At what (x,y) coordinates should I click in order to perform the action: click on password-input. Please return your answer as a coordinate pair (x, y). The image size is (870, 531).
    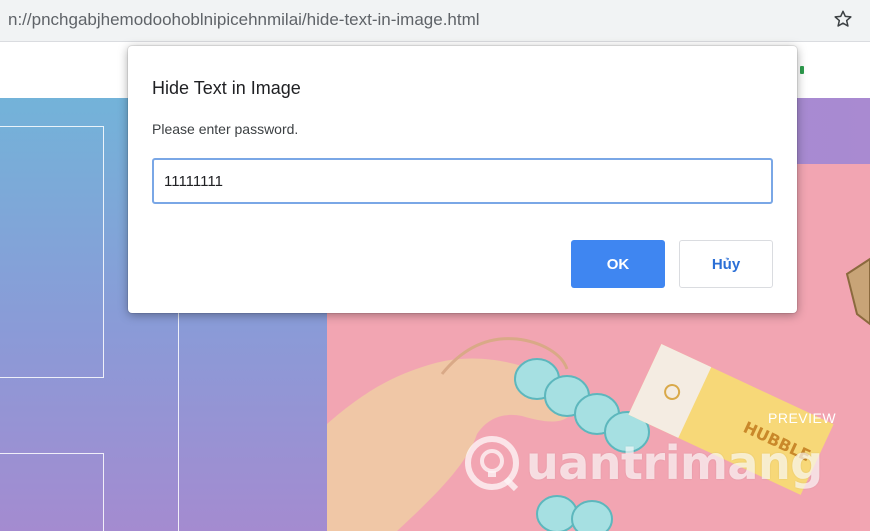
    Looking at the image, I should click on (462, 181).